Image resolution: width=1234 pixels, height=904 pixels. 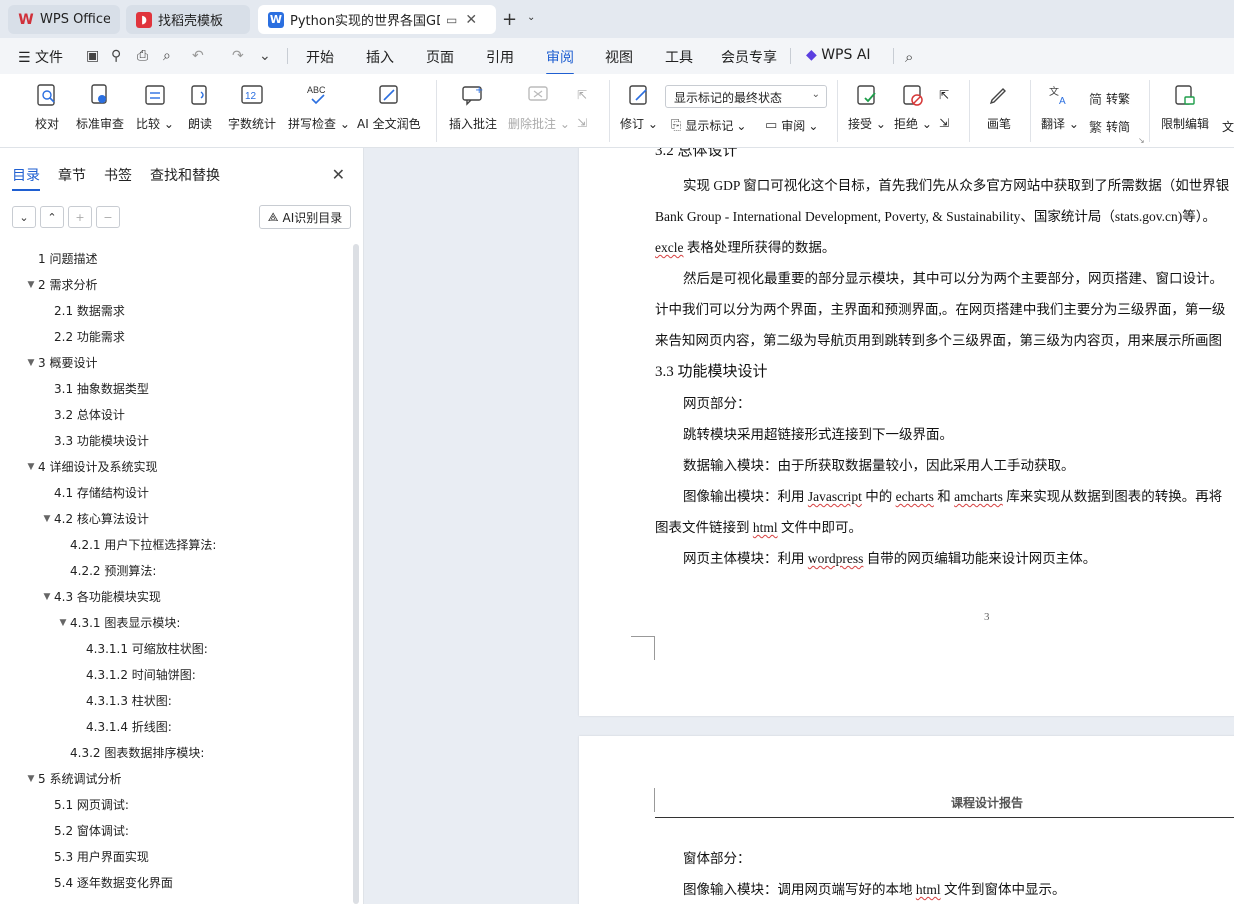 What do you see at coordinates (106, 882) in the screenshot?
I see `toc-item: 5.4 逐年数据变化界面` at bounding box center [106, 882].